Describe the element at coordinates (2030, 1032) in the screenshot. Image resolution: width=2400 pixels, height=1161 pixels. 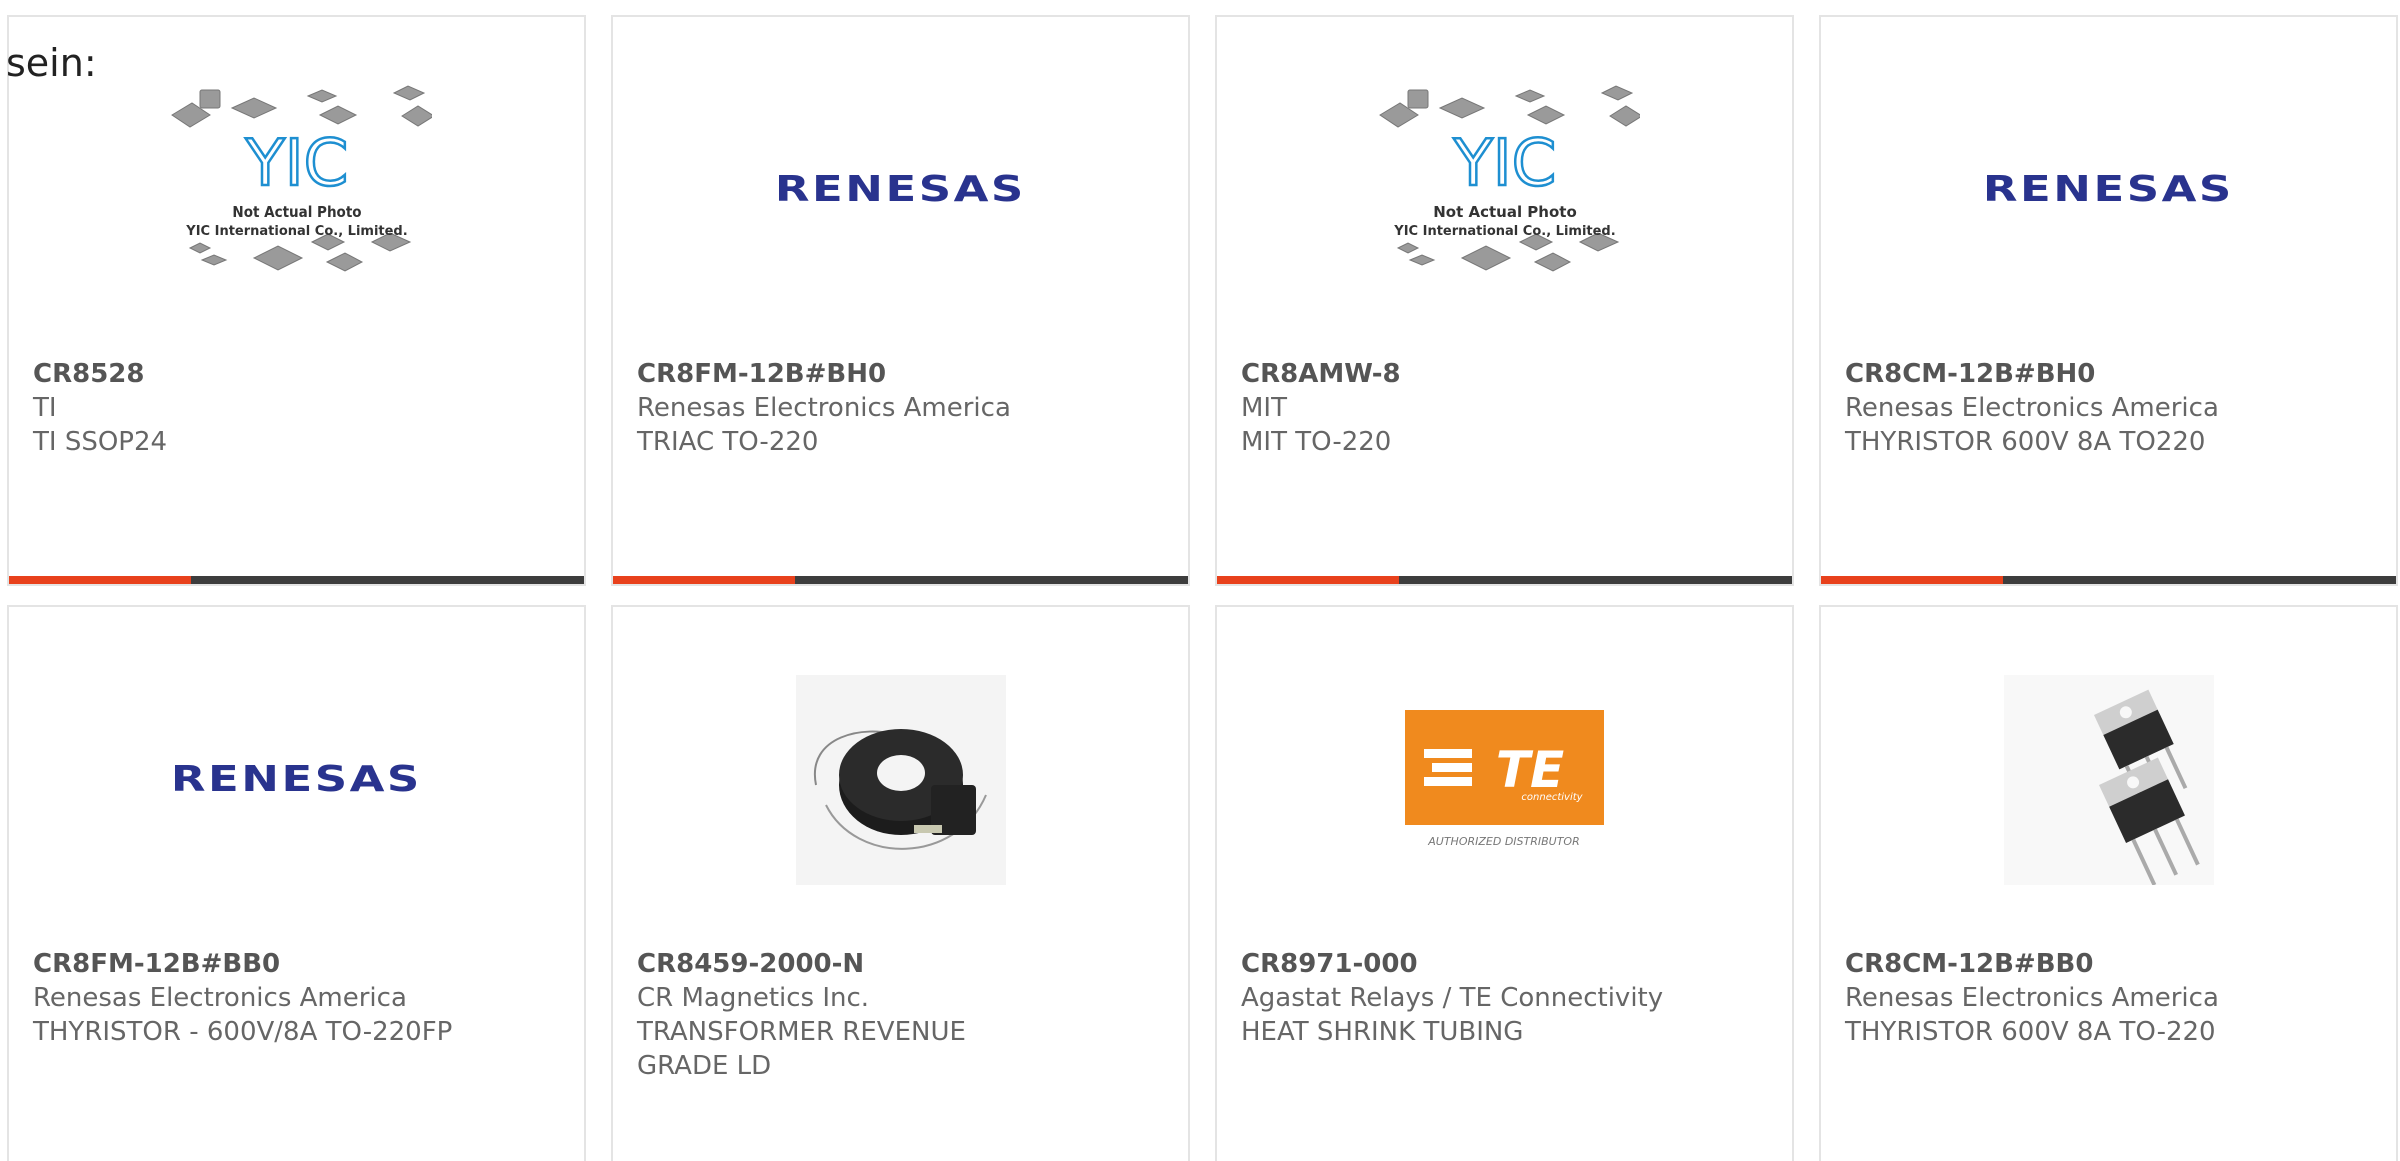
I see `product-description: THYRISTOR 600V 8A TO-220` at that location.